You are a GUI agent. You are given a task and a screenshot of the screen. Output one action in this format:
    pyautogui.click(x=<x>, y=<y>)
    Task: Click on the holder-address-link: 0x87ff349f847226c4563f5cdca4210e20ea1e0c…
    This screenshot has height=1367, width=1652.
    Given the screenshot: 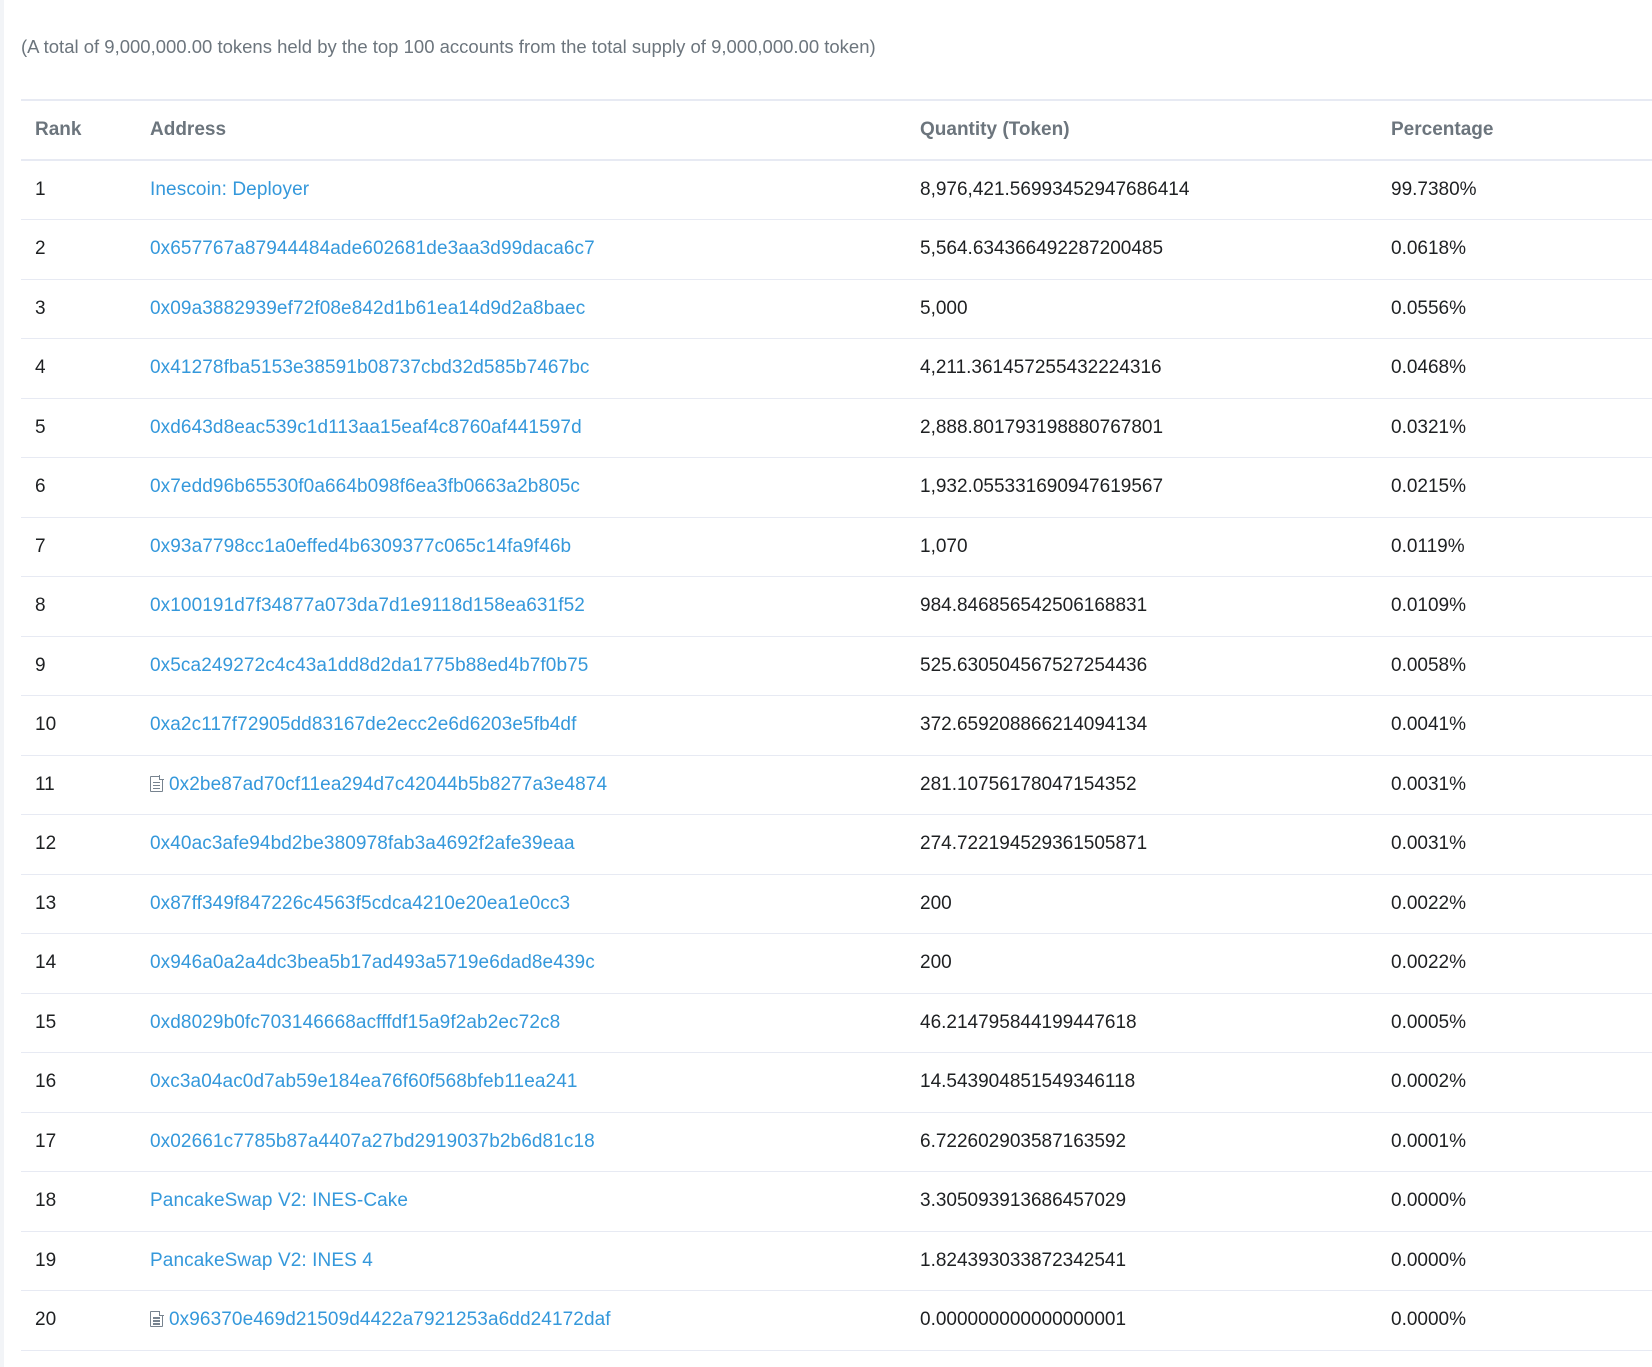 What is the action you would take?
    pyautogui.click(x=360, y=903)
    